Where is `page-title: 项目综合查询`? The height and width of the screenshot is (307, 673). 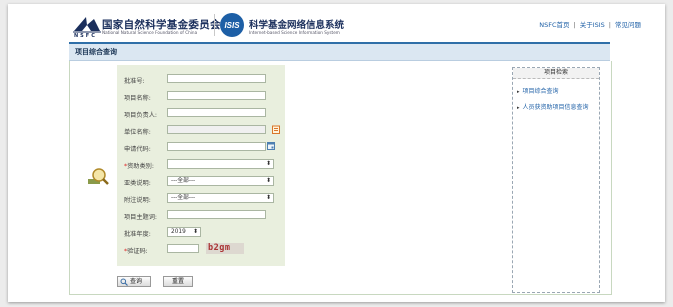 page-title: 项目综合查询 is located at coordinates (96, 52).